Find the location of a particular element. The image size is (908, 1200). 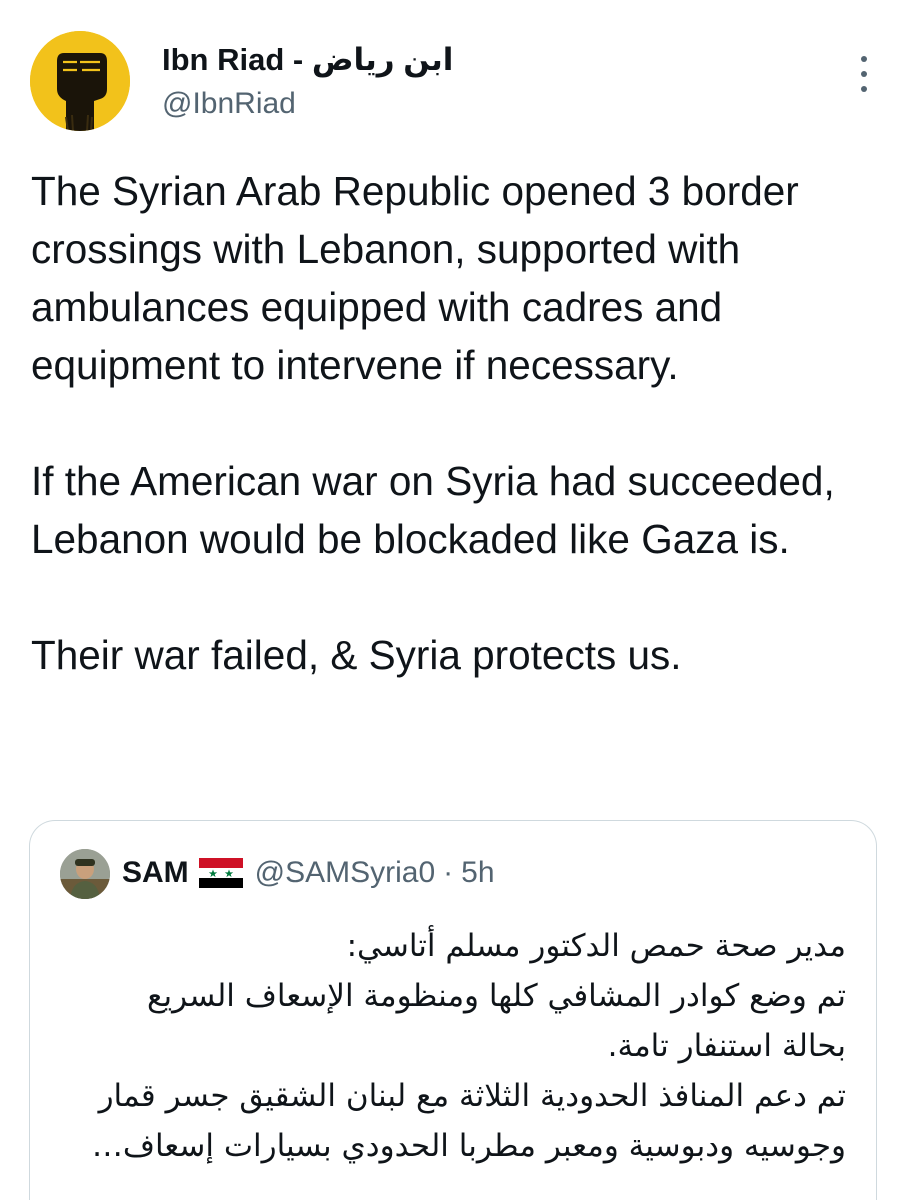

quoted-author-avatar is located at coordinates (85, 874).